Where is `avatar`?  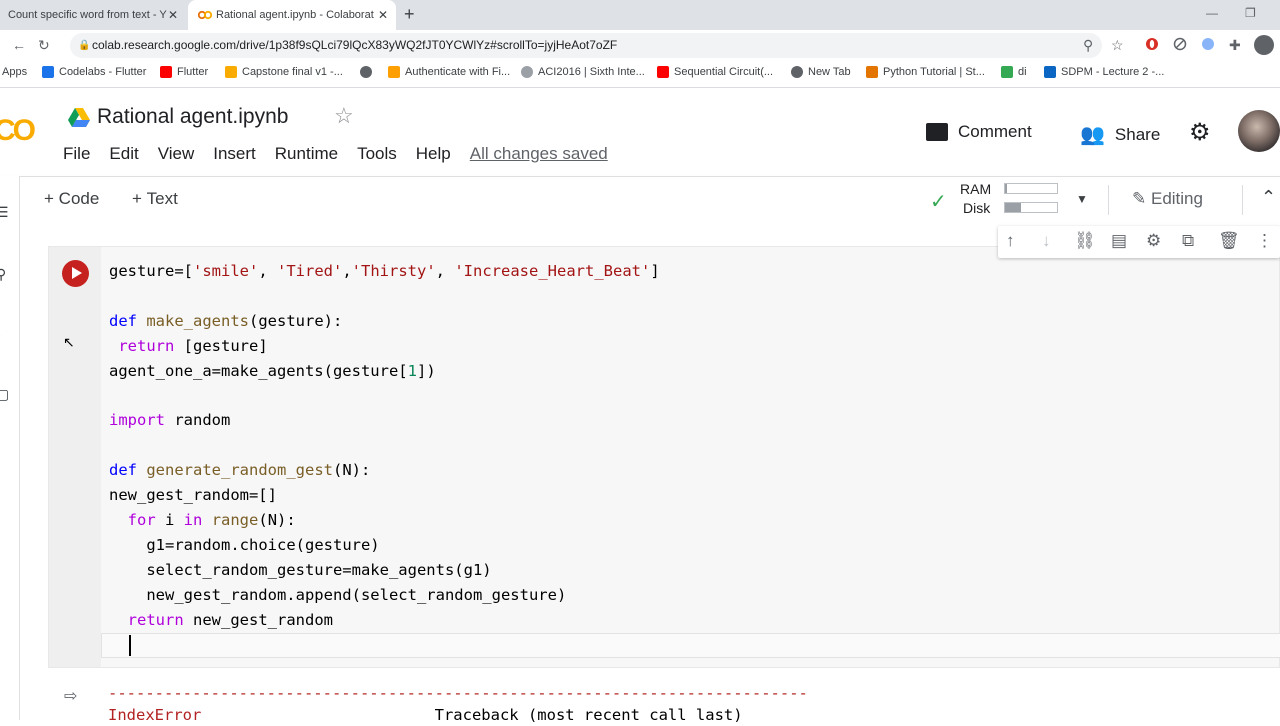
avatar is located at coordinates (1259, 131).